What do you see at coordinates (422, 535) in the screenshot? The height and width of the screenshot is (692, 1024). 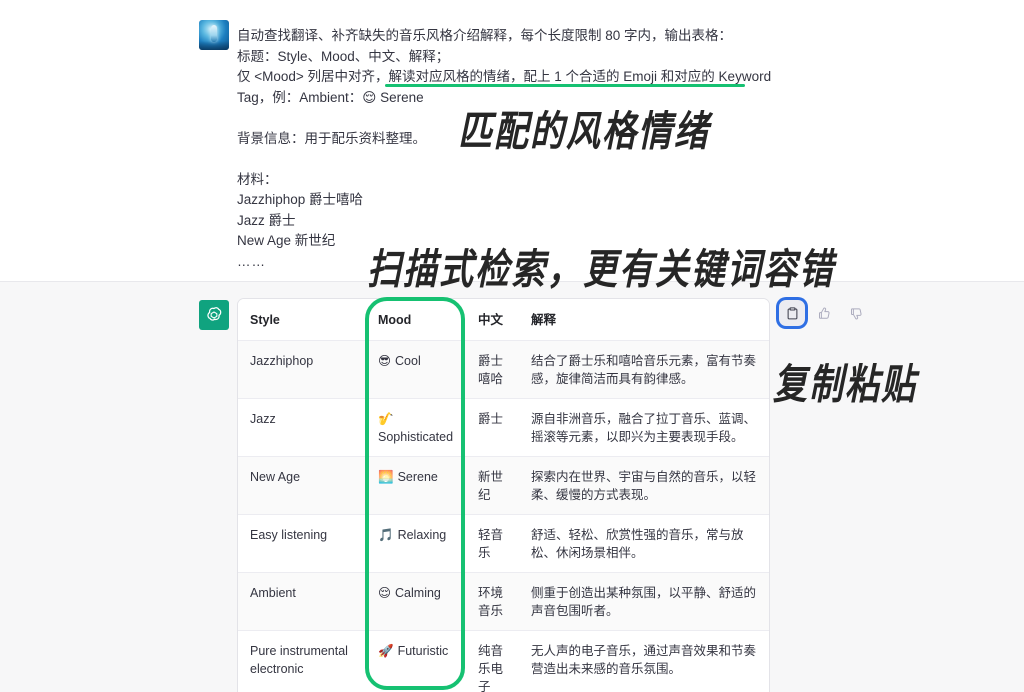 I see `mood-label: Relaxing` at bounding box center [422, 535].